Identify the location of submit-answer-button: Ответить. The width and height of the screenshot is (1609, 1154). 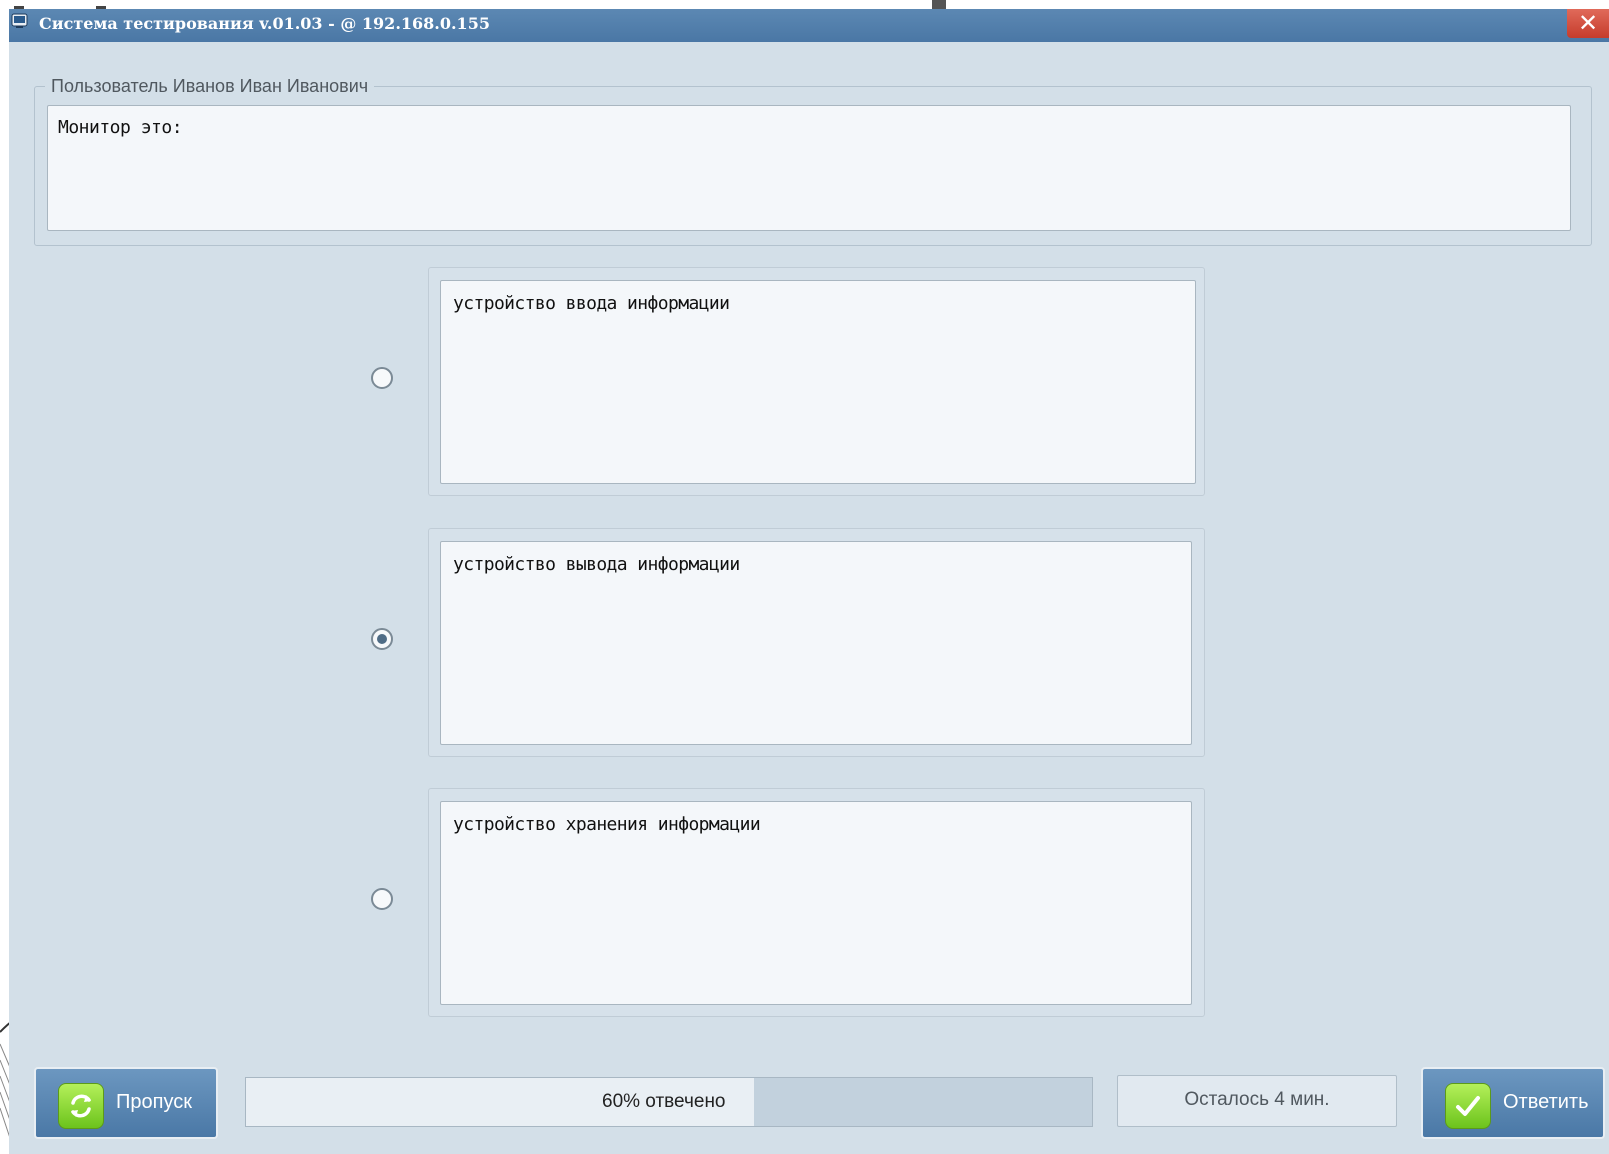
(1513, 1103).